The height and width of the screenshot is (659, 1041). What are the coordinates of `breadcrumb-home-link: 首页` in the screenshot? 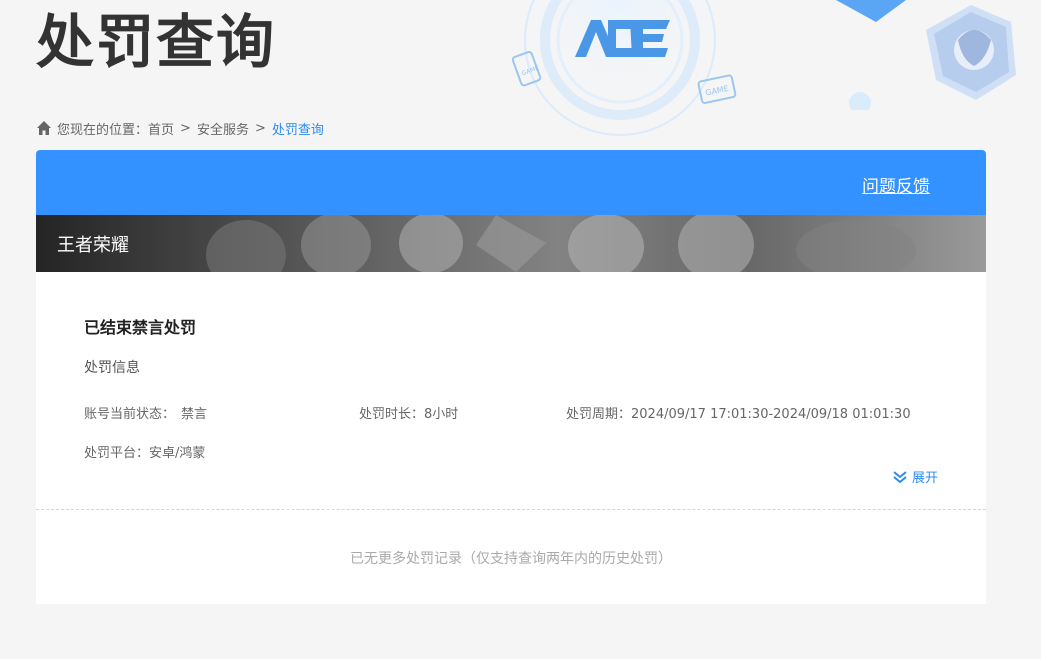 It's located at (161, 128).